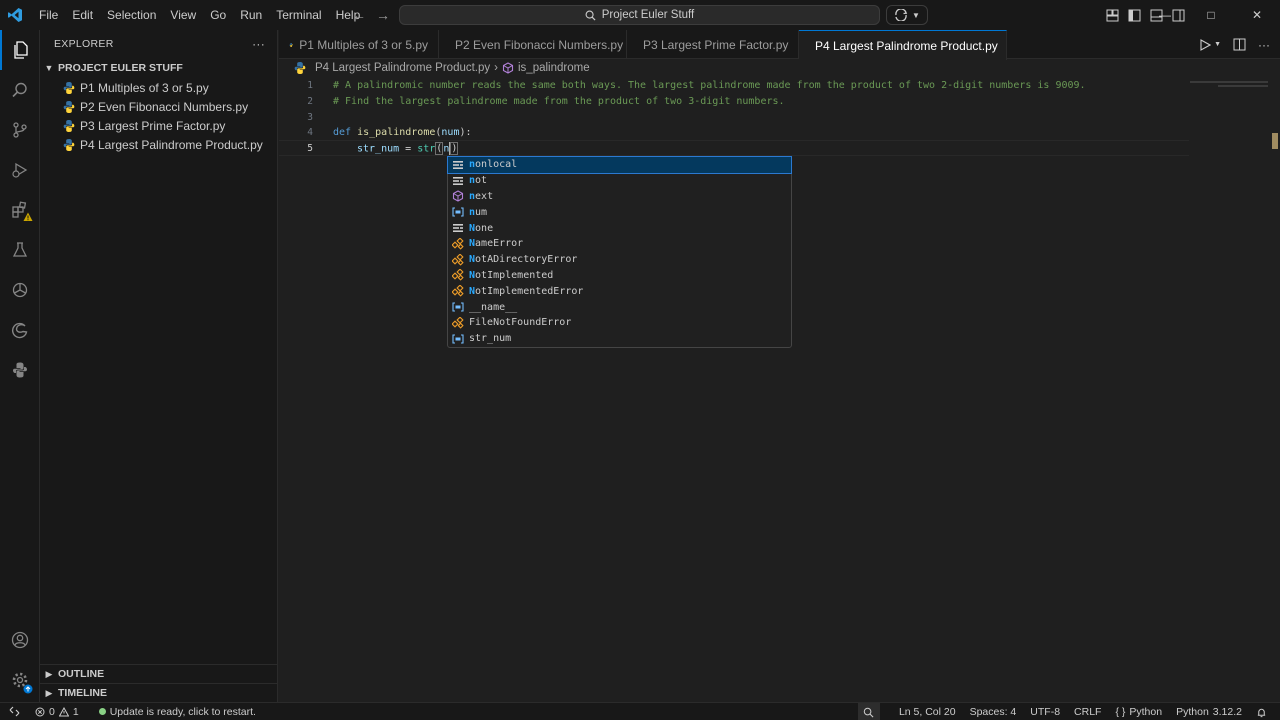  I want to click on file-item-p1: P1 Multiples of 3 or 5.py, so click(158, 87).